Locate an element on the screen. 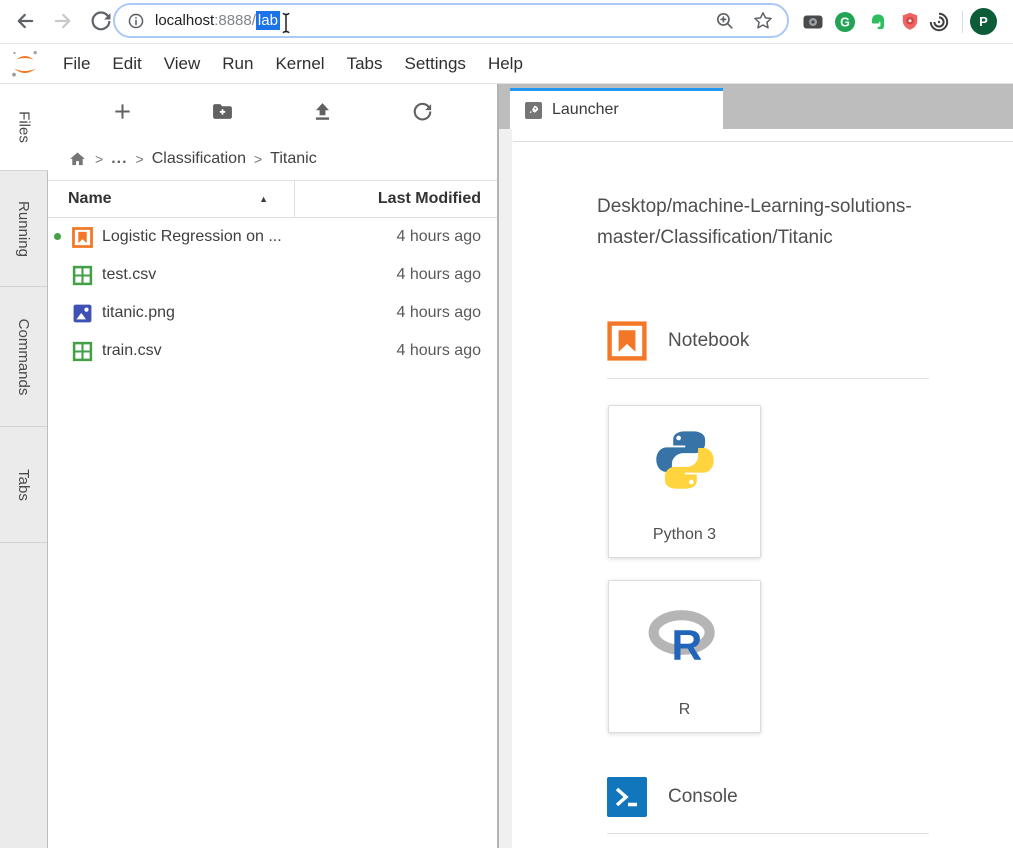 The width and height of the screenshot is (1013, 848). jupyter-logo-icon is located at coordinates (25, 64).